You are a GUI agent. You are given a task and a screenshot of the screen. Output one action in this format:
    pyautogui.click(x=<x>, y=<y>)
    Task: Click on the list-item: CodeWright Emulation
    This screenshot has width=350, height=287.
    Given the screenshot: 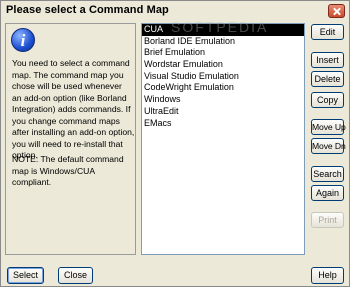 What is the action you would take?
    pyautogui.click(x=223, y=88)
    